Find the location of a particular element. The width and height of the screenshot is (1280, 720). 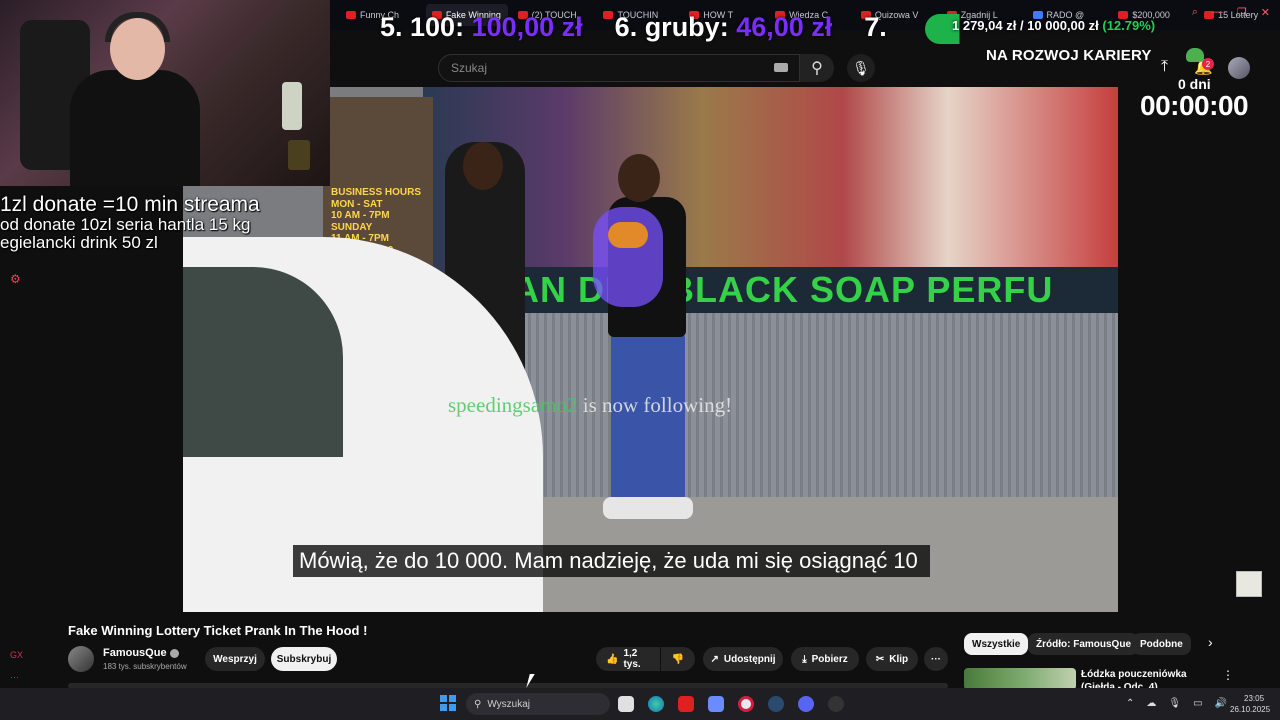

system-tray: ⌃ ☁ 🎙 ▭ 🔊 is located at coordinates (1176, 703).